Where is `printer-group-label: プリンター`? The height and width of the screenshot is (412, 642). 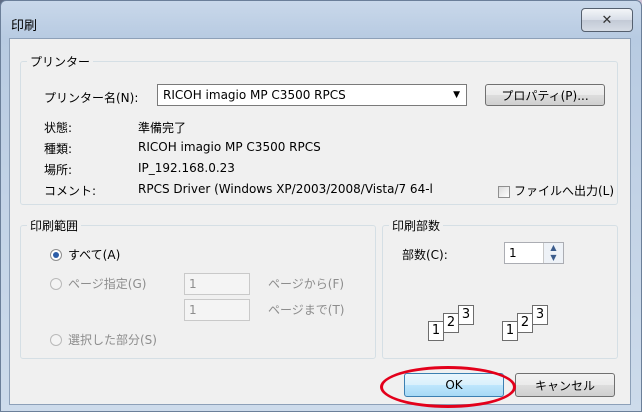
printer-group-label: プリンター is located at coordinates (60, 62).